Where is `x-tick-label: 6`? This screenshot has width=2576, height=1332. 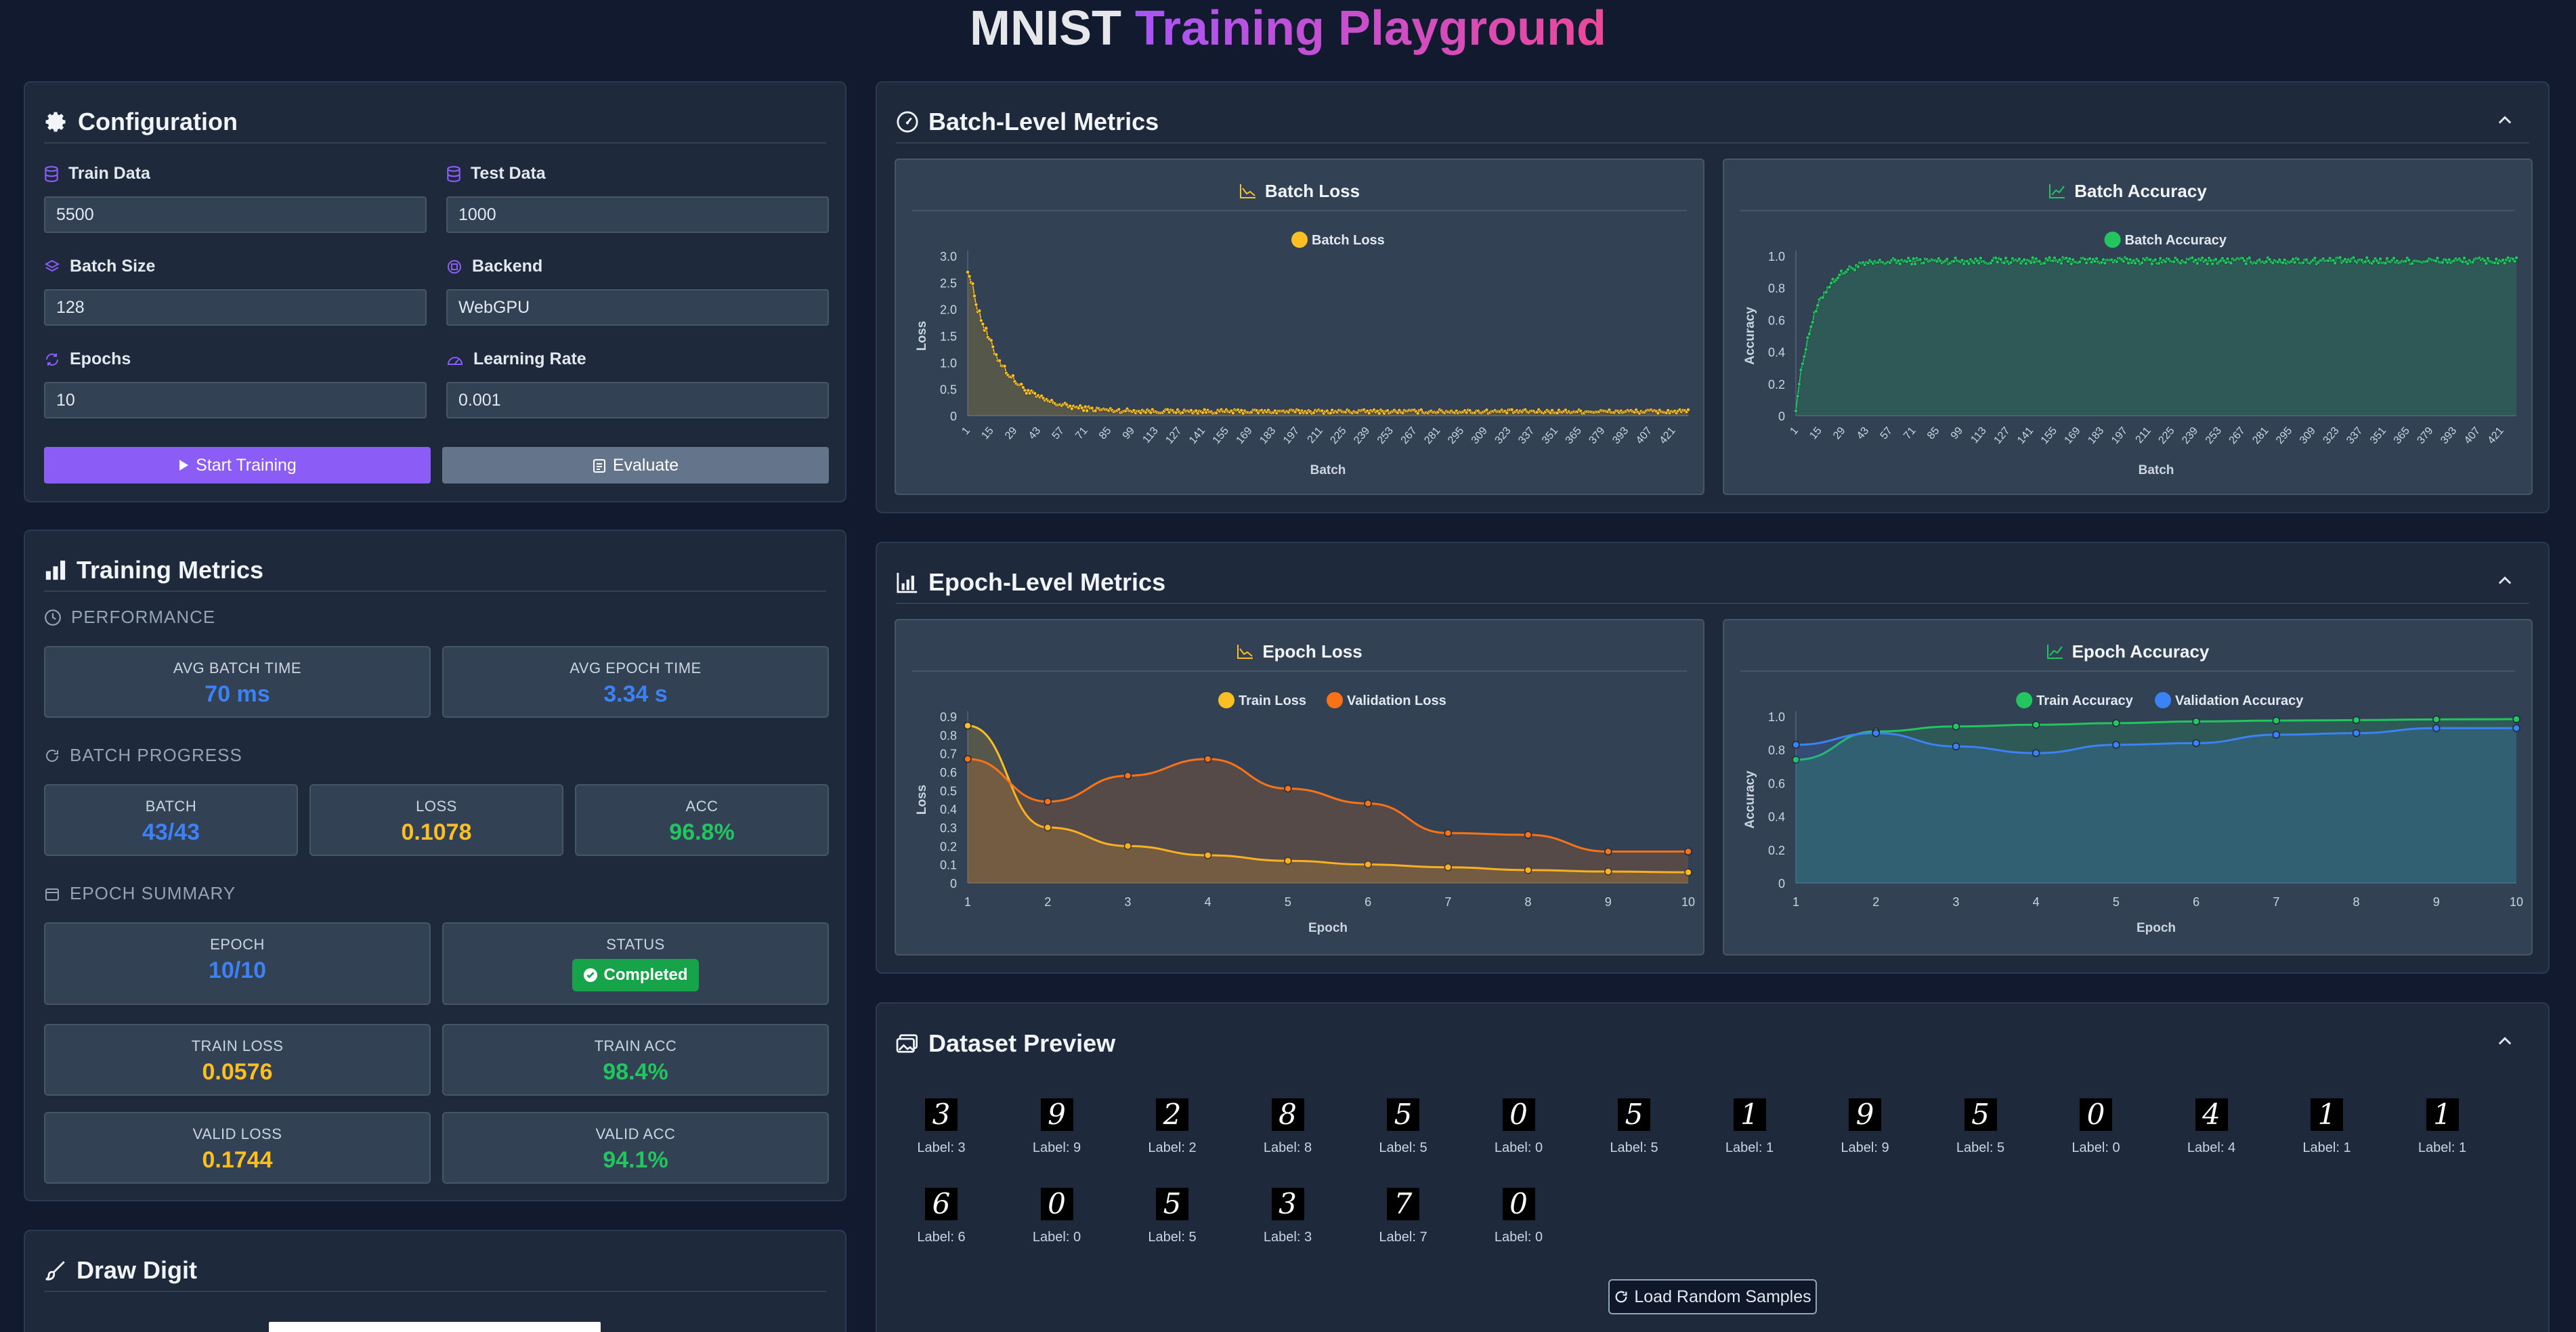
x-tick-label: 6 is located at coordinates (2196, 902).